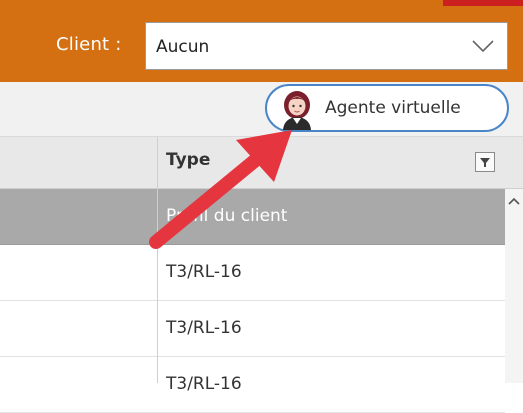  I want to click on filter-icon, so click(485, 162).